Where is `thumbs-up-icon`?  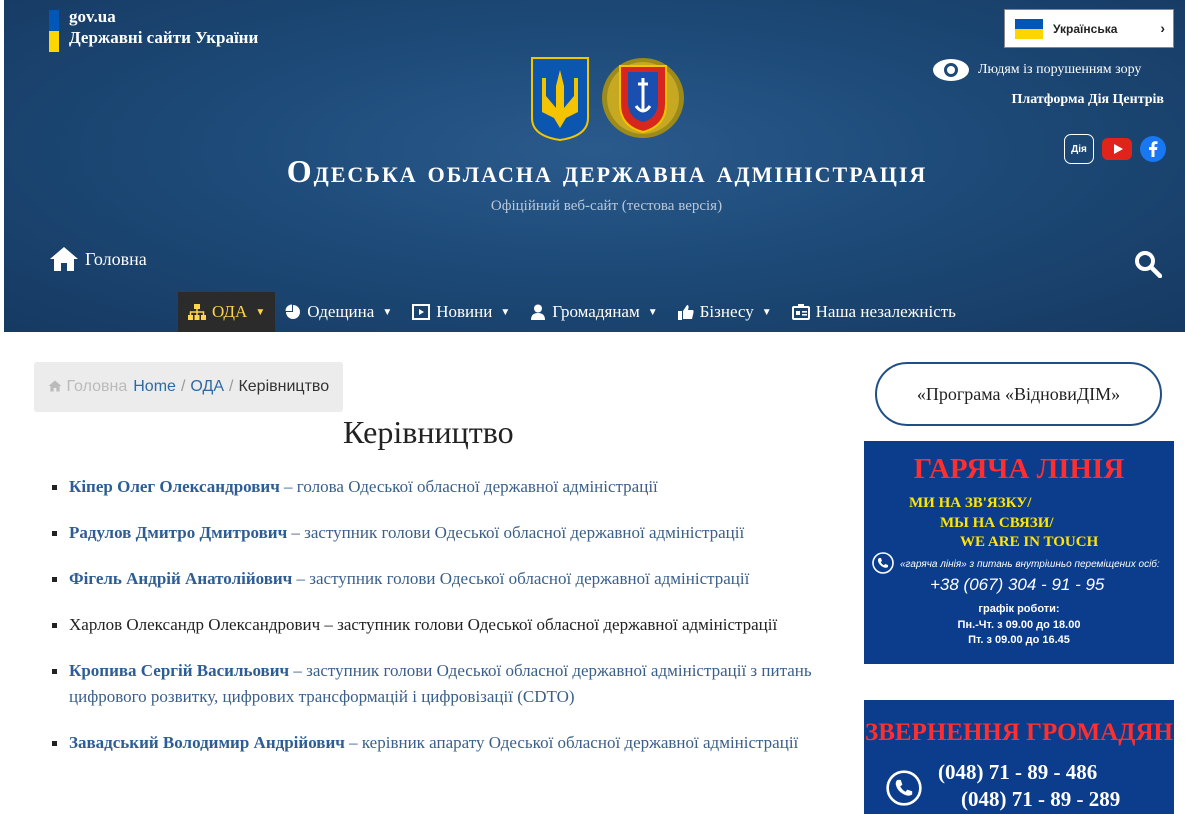 thumbs-up-icon is located at coordinates (685, 312).